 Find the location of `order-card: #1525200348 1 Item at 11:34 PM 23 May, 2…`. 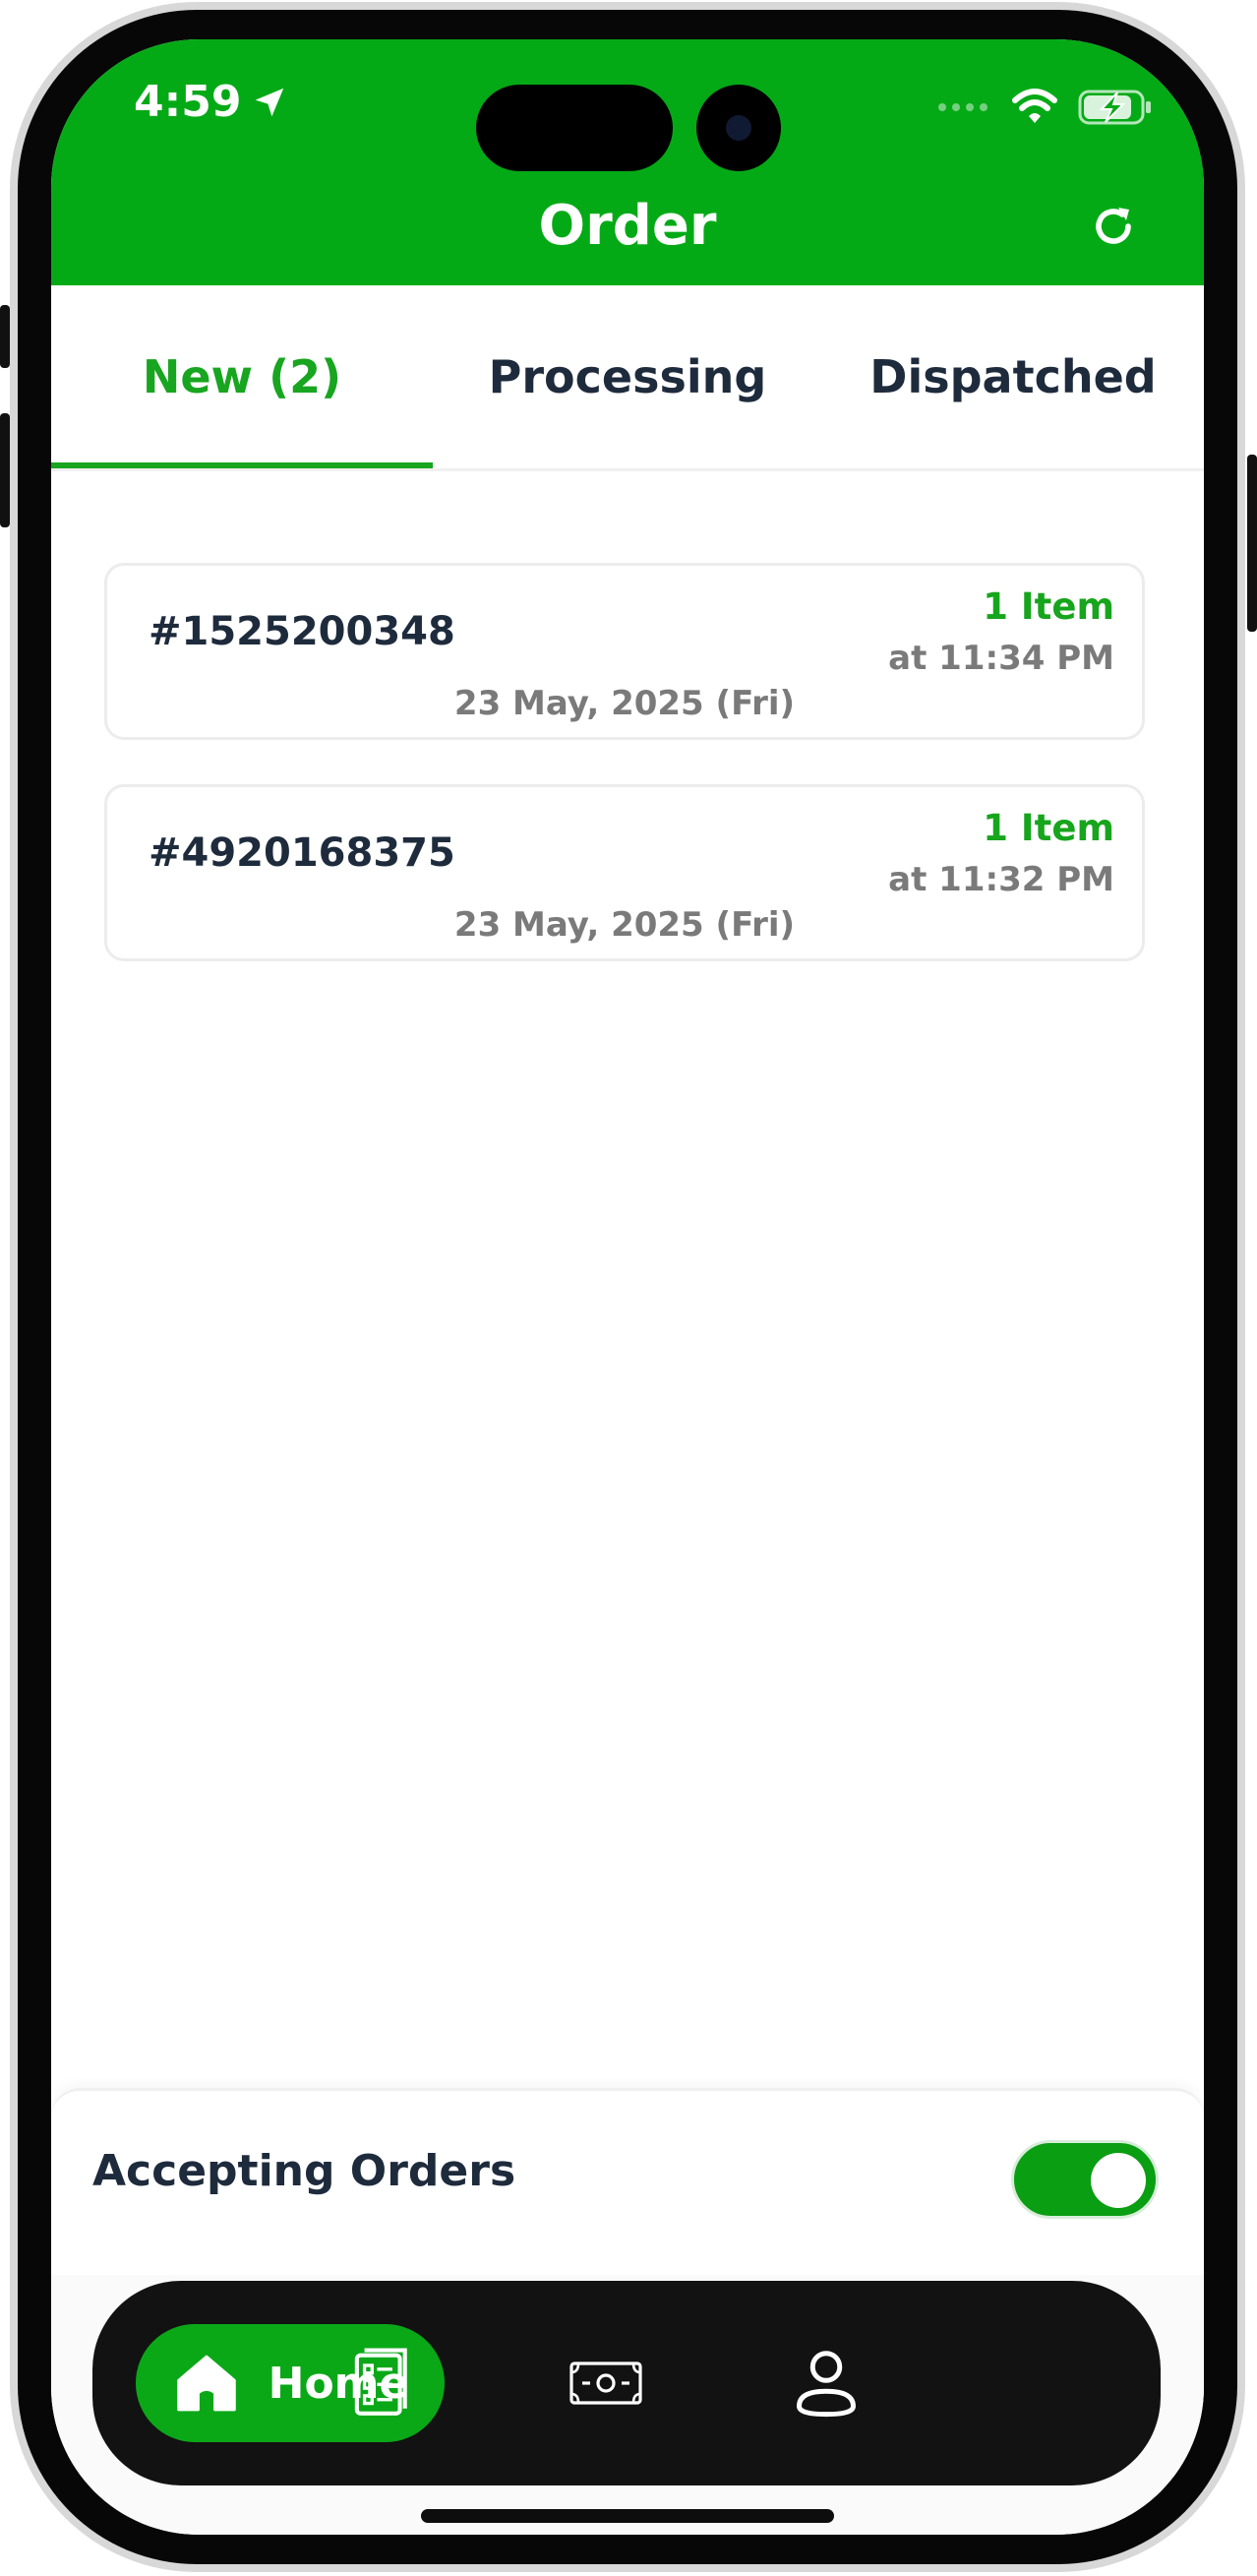

order-card: #1525200348 1 Item at 11:34 PM 23 May, 2… is located at coordinates (624, 651).